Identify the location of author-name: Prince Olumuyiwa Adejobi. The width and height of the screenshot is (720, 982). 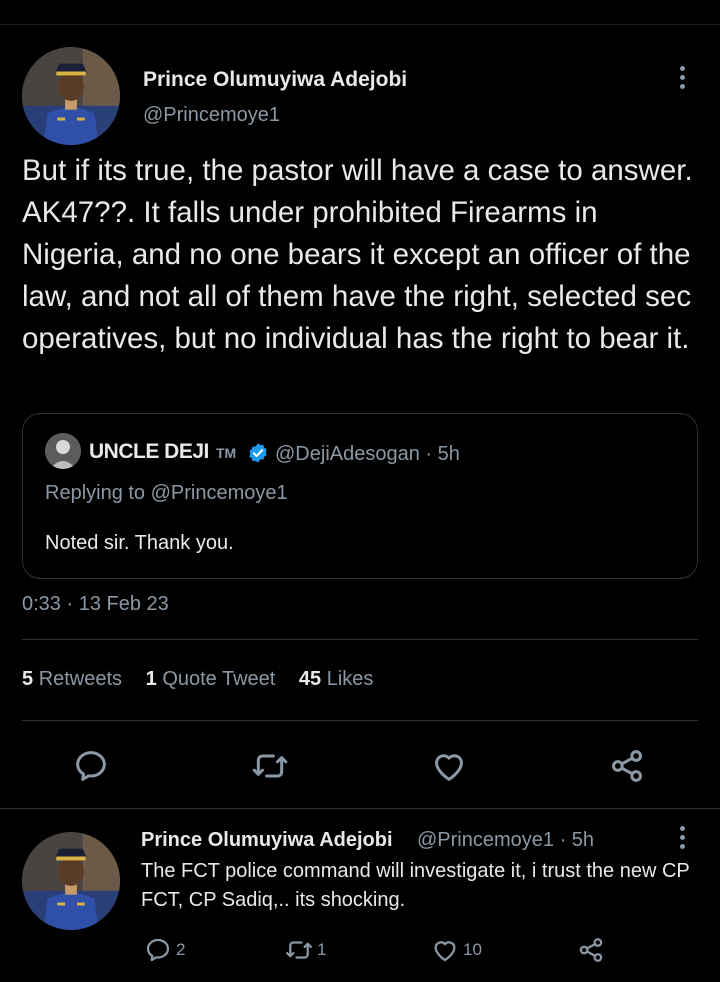
(275, 80).